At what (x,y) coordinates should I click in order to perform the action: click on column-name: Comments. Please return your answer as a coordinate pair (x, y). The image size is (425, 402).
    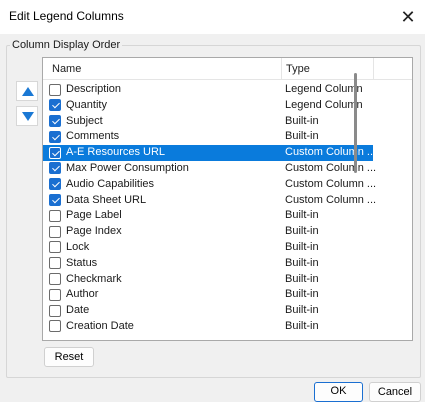
    Looking at the image, I should click on (93, 136).